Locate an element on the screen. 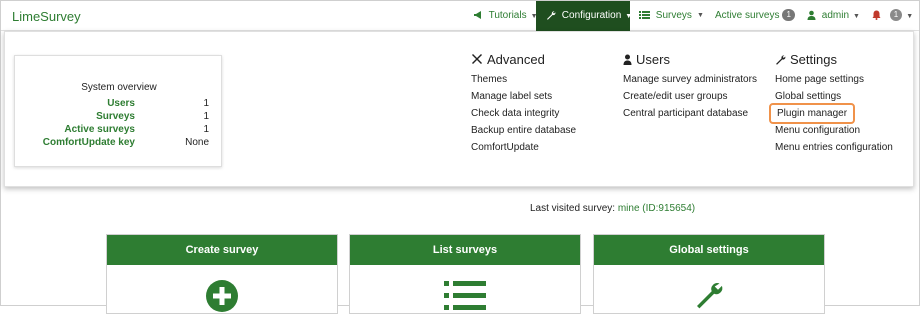 The width and height of the screenshot is (920, 316). list-surveys-card: List surveys is located at coordinates (465, 274).